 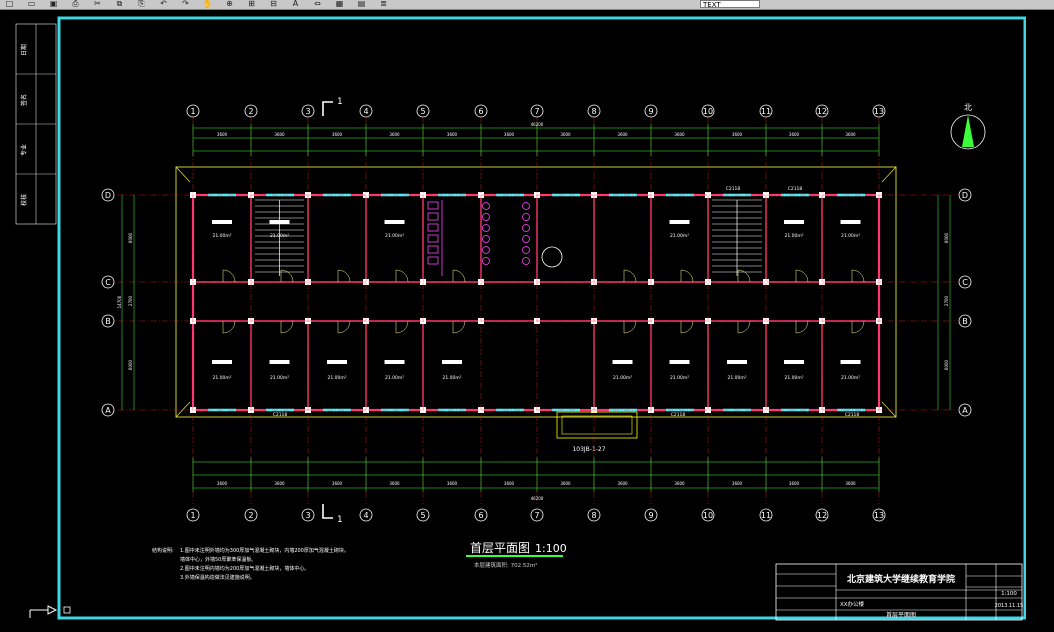 I want to click on paste-icon: ⎘, so click(x=141, y=4).